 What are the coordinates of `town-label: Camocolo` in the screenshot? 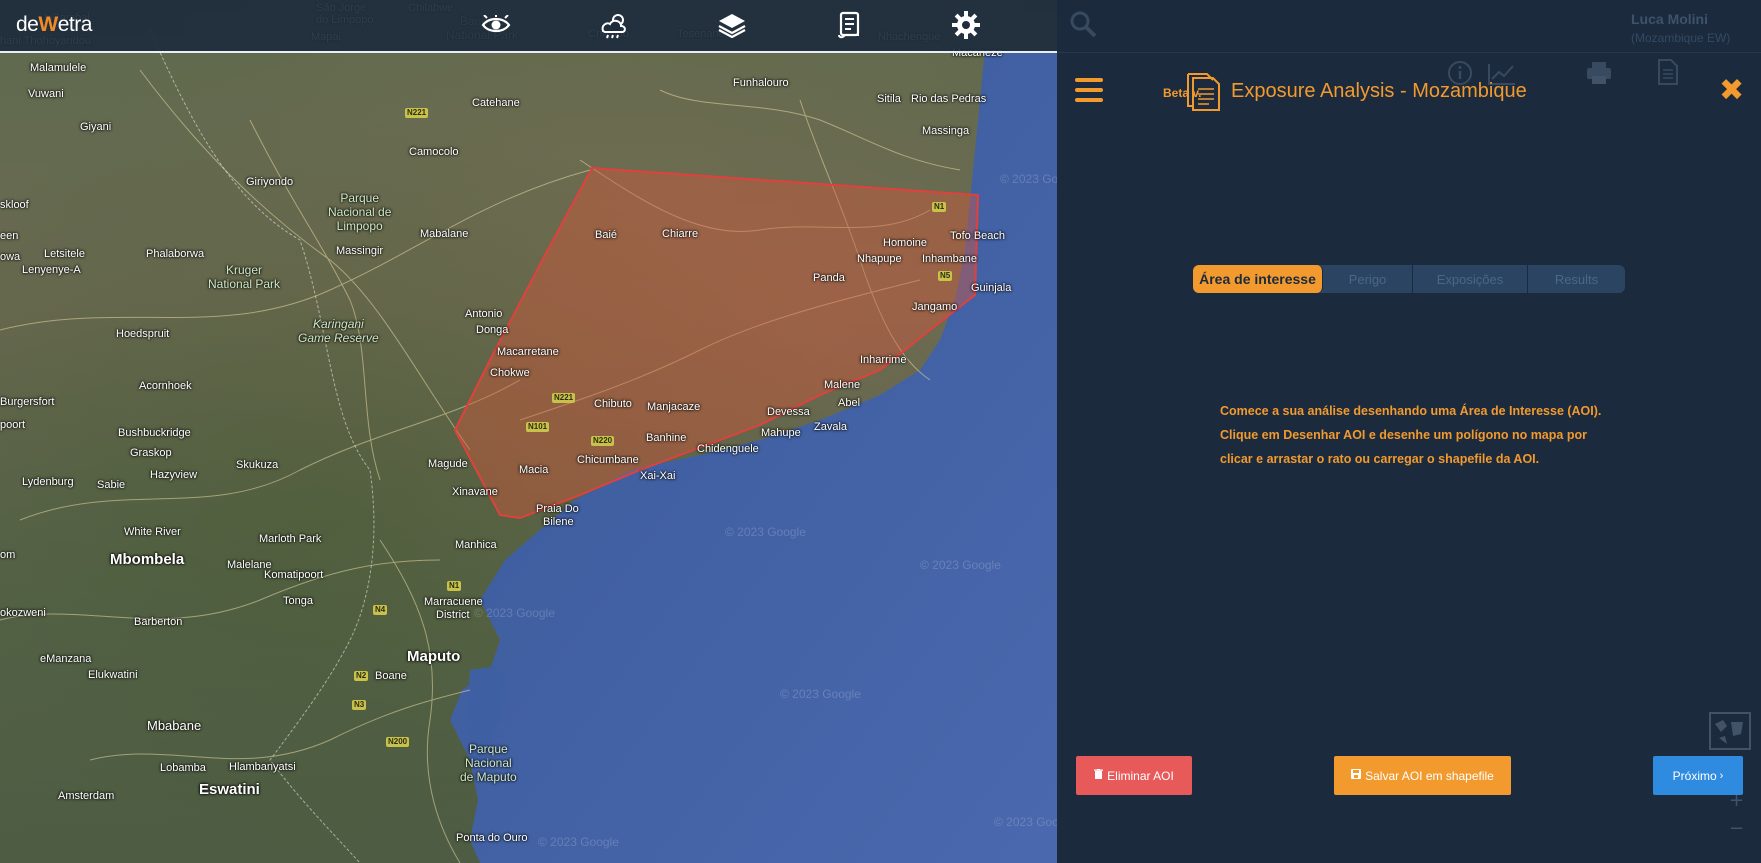 It's located at (434, 152).